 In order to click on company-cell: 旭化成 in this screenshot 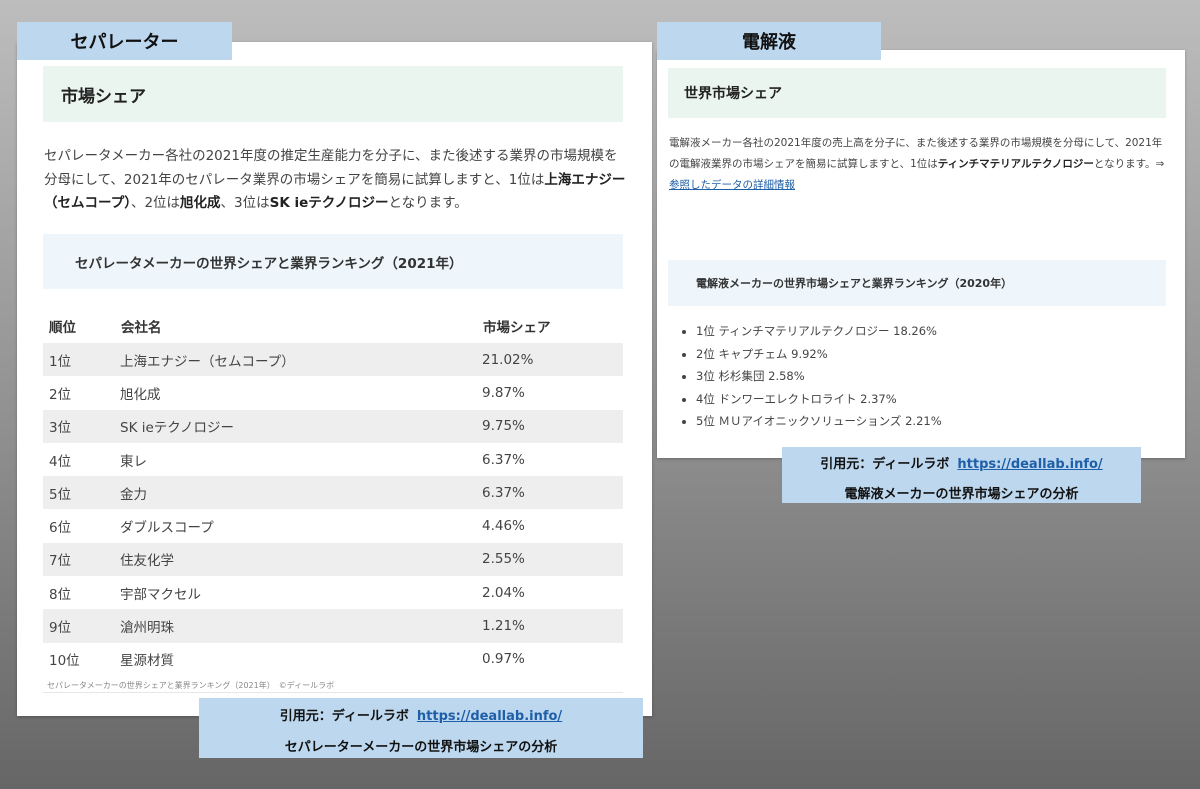, I will do `click(140, 394)`.